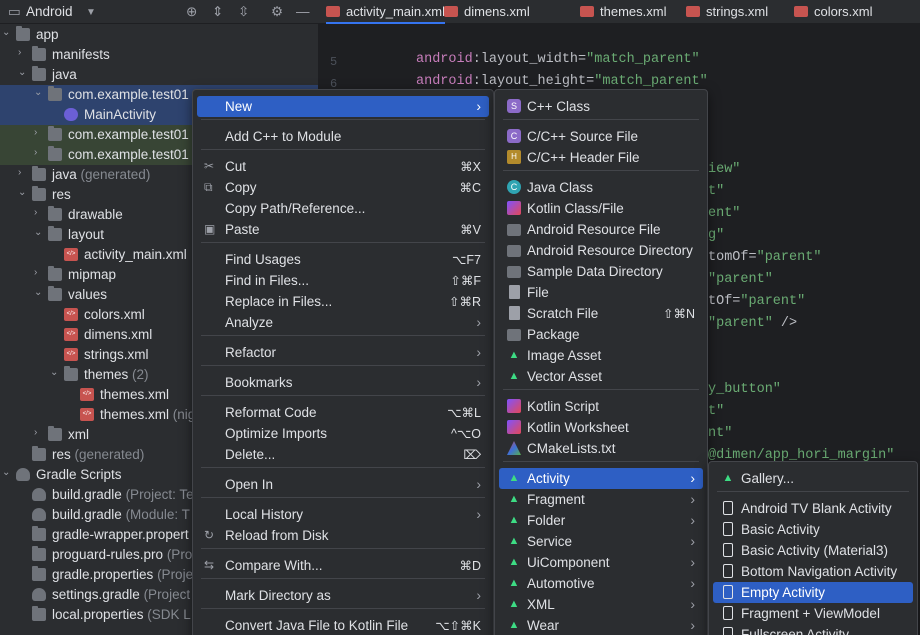 This screenshot has width=920, height=635. I want to click on menu-item-kotlin-worksheet: Kotlin Worksheet, so click(601, 427).